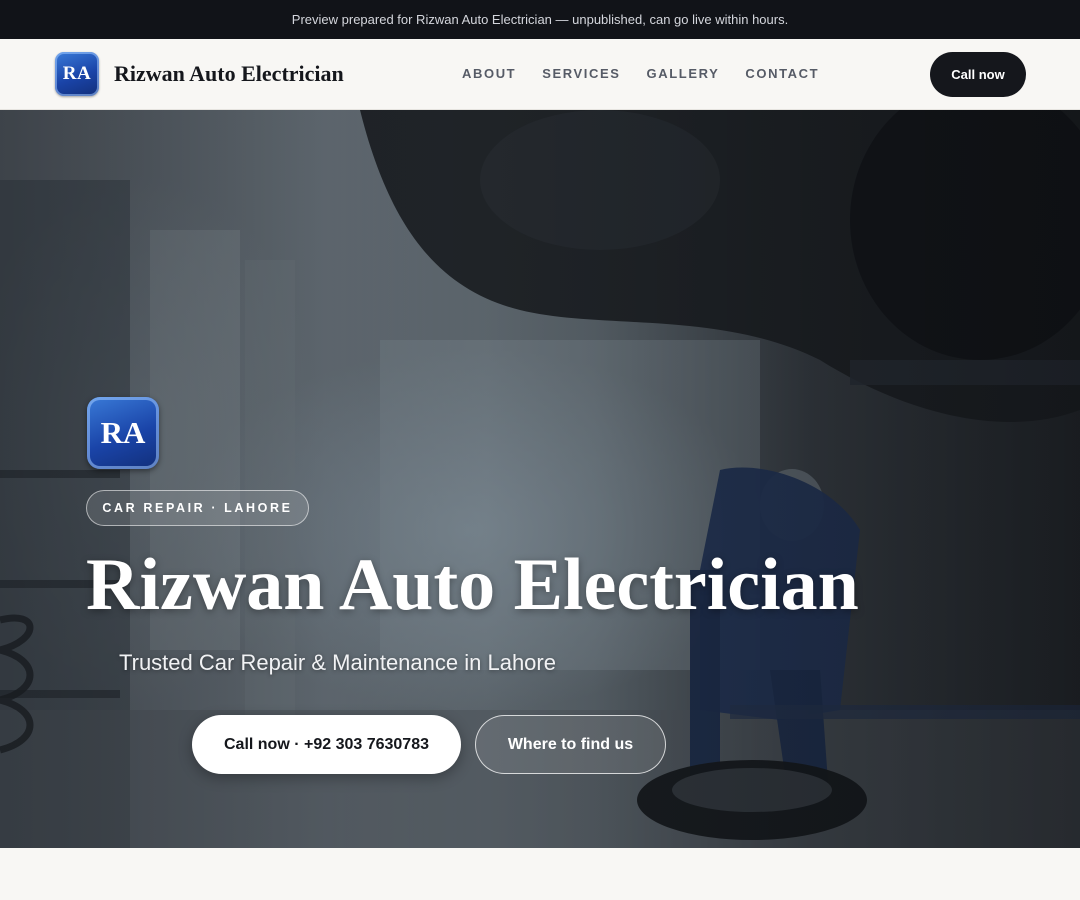 The width and height of the screenshot is (1080, 900). What do you see at coordinates (570, 744) in the screenshot?
I see `find-us-button: Where to find us` at bounding box center [570, 744].